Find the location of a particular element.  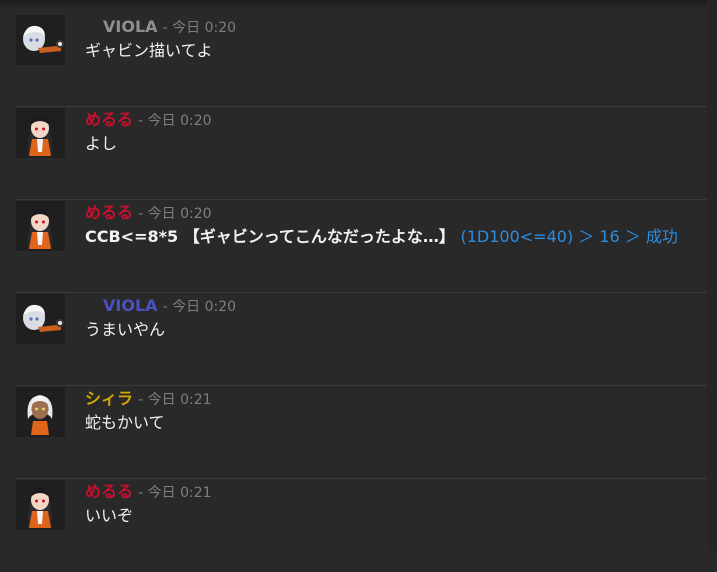

sender-name: シィラ is located at coordinates (109, 398).